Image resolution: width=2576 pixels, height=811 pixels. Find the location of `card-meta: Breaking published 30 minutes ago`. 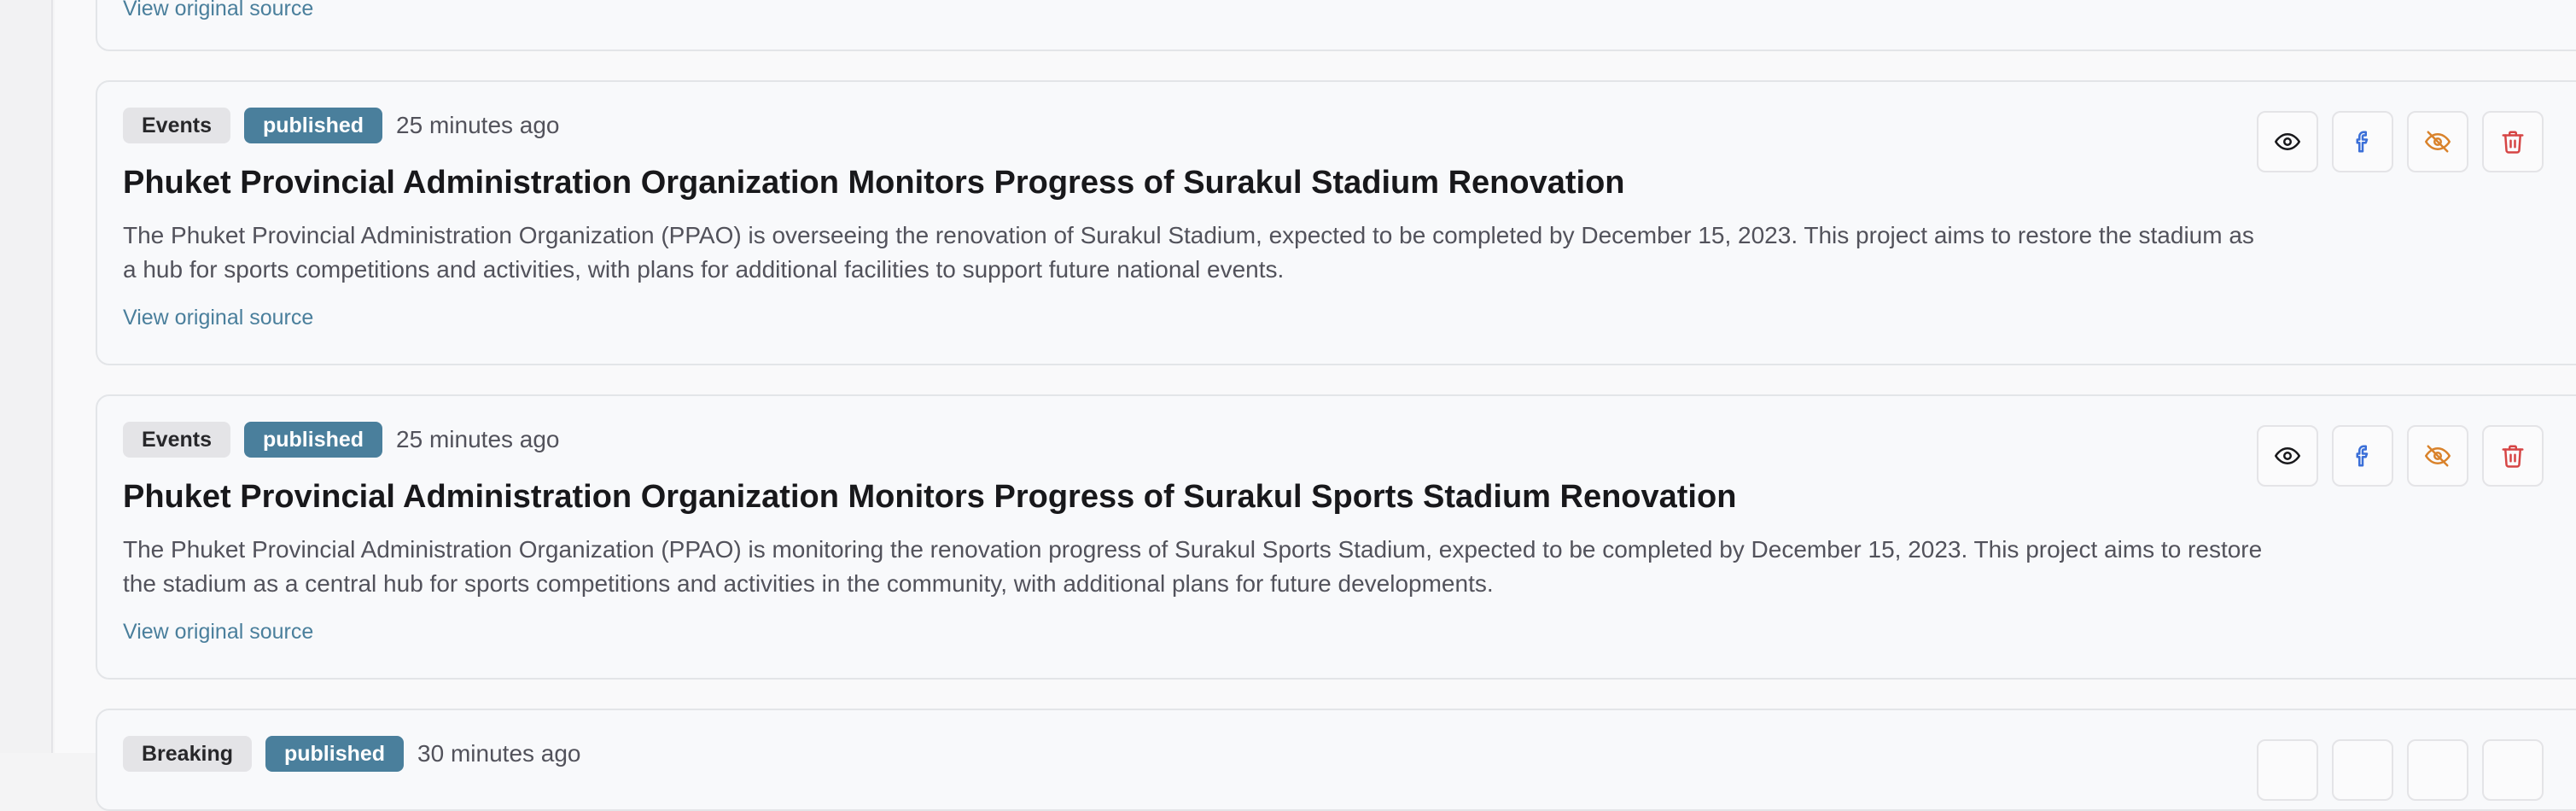

card-meta: Breaking published 30 minutes ago is located at coordinates (1207, 754).